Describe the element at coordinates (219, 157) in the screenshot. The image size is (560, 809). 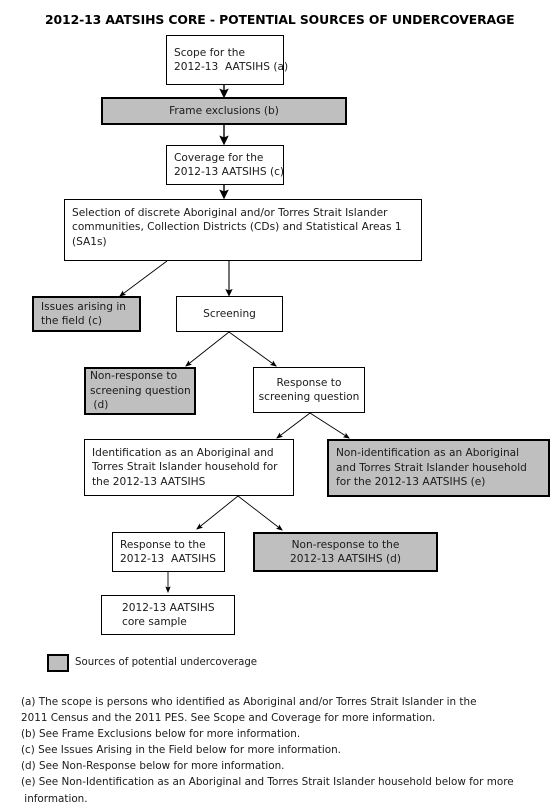
I see `node-coverage-line1: Coverage for the` at that location.